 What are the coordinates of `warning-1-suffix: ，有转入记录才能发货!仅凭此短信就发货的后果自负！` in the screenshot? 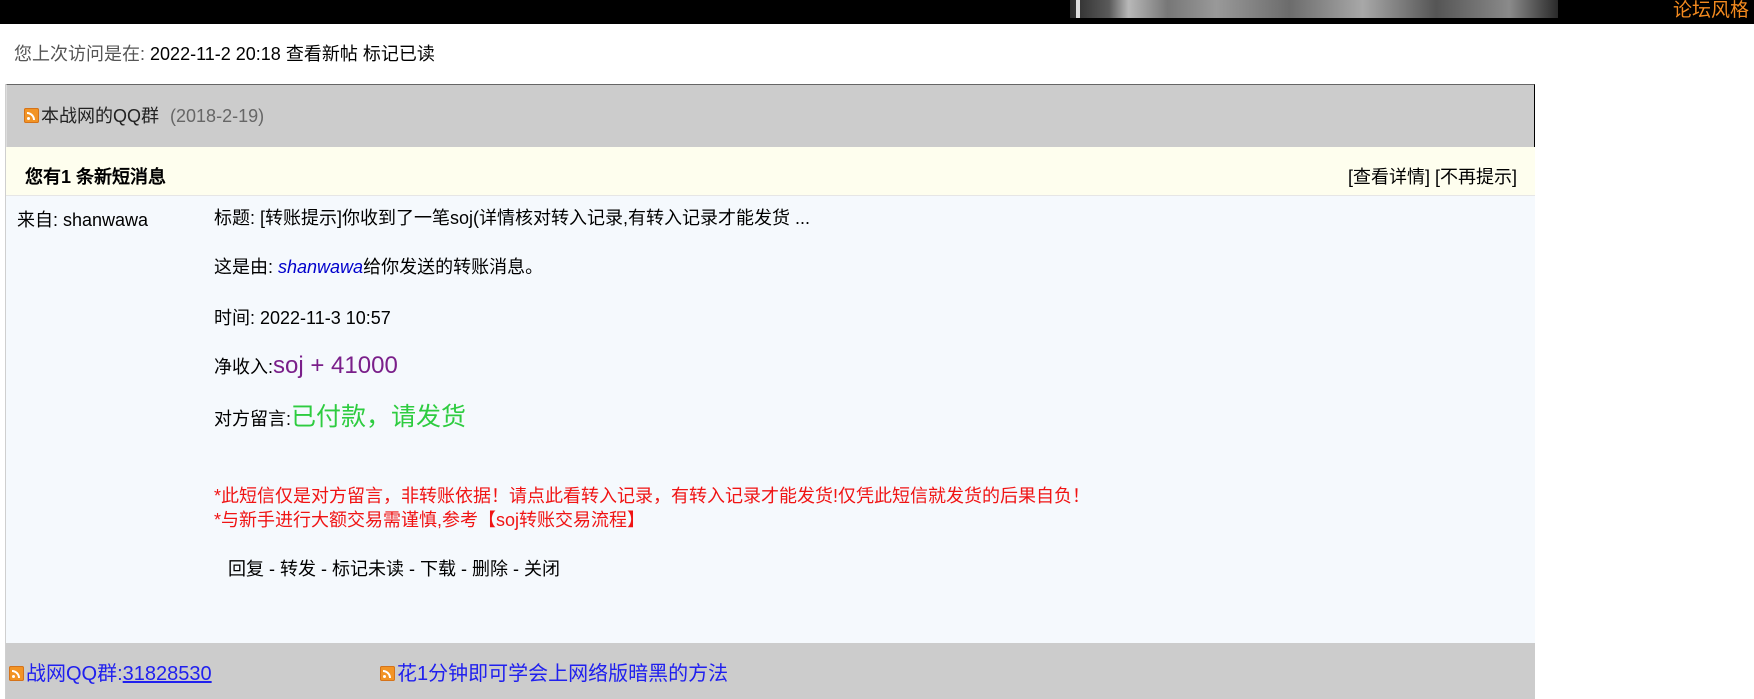 It's located at (872, 496).